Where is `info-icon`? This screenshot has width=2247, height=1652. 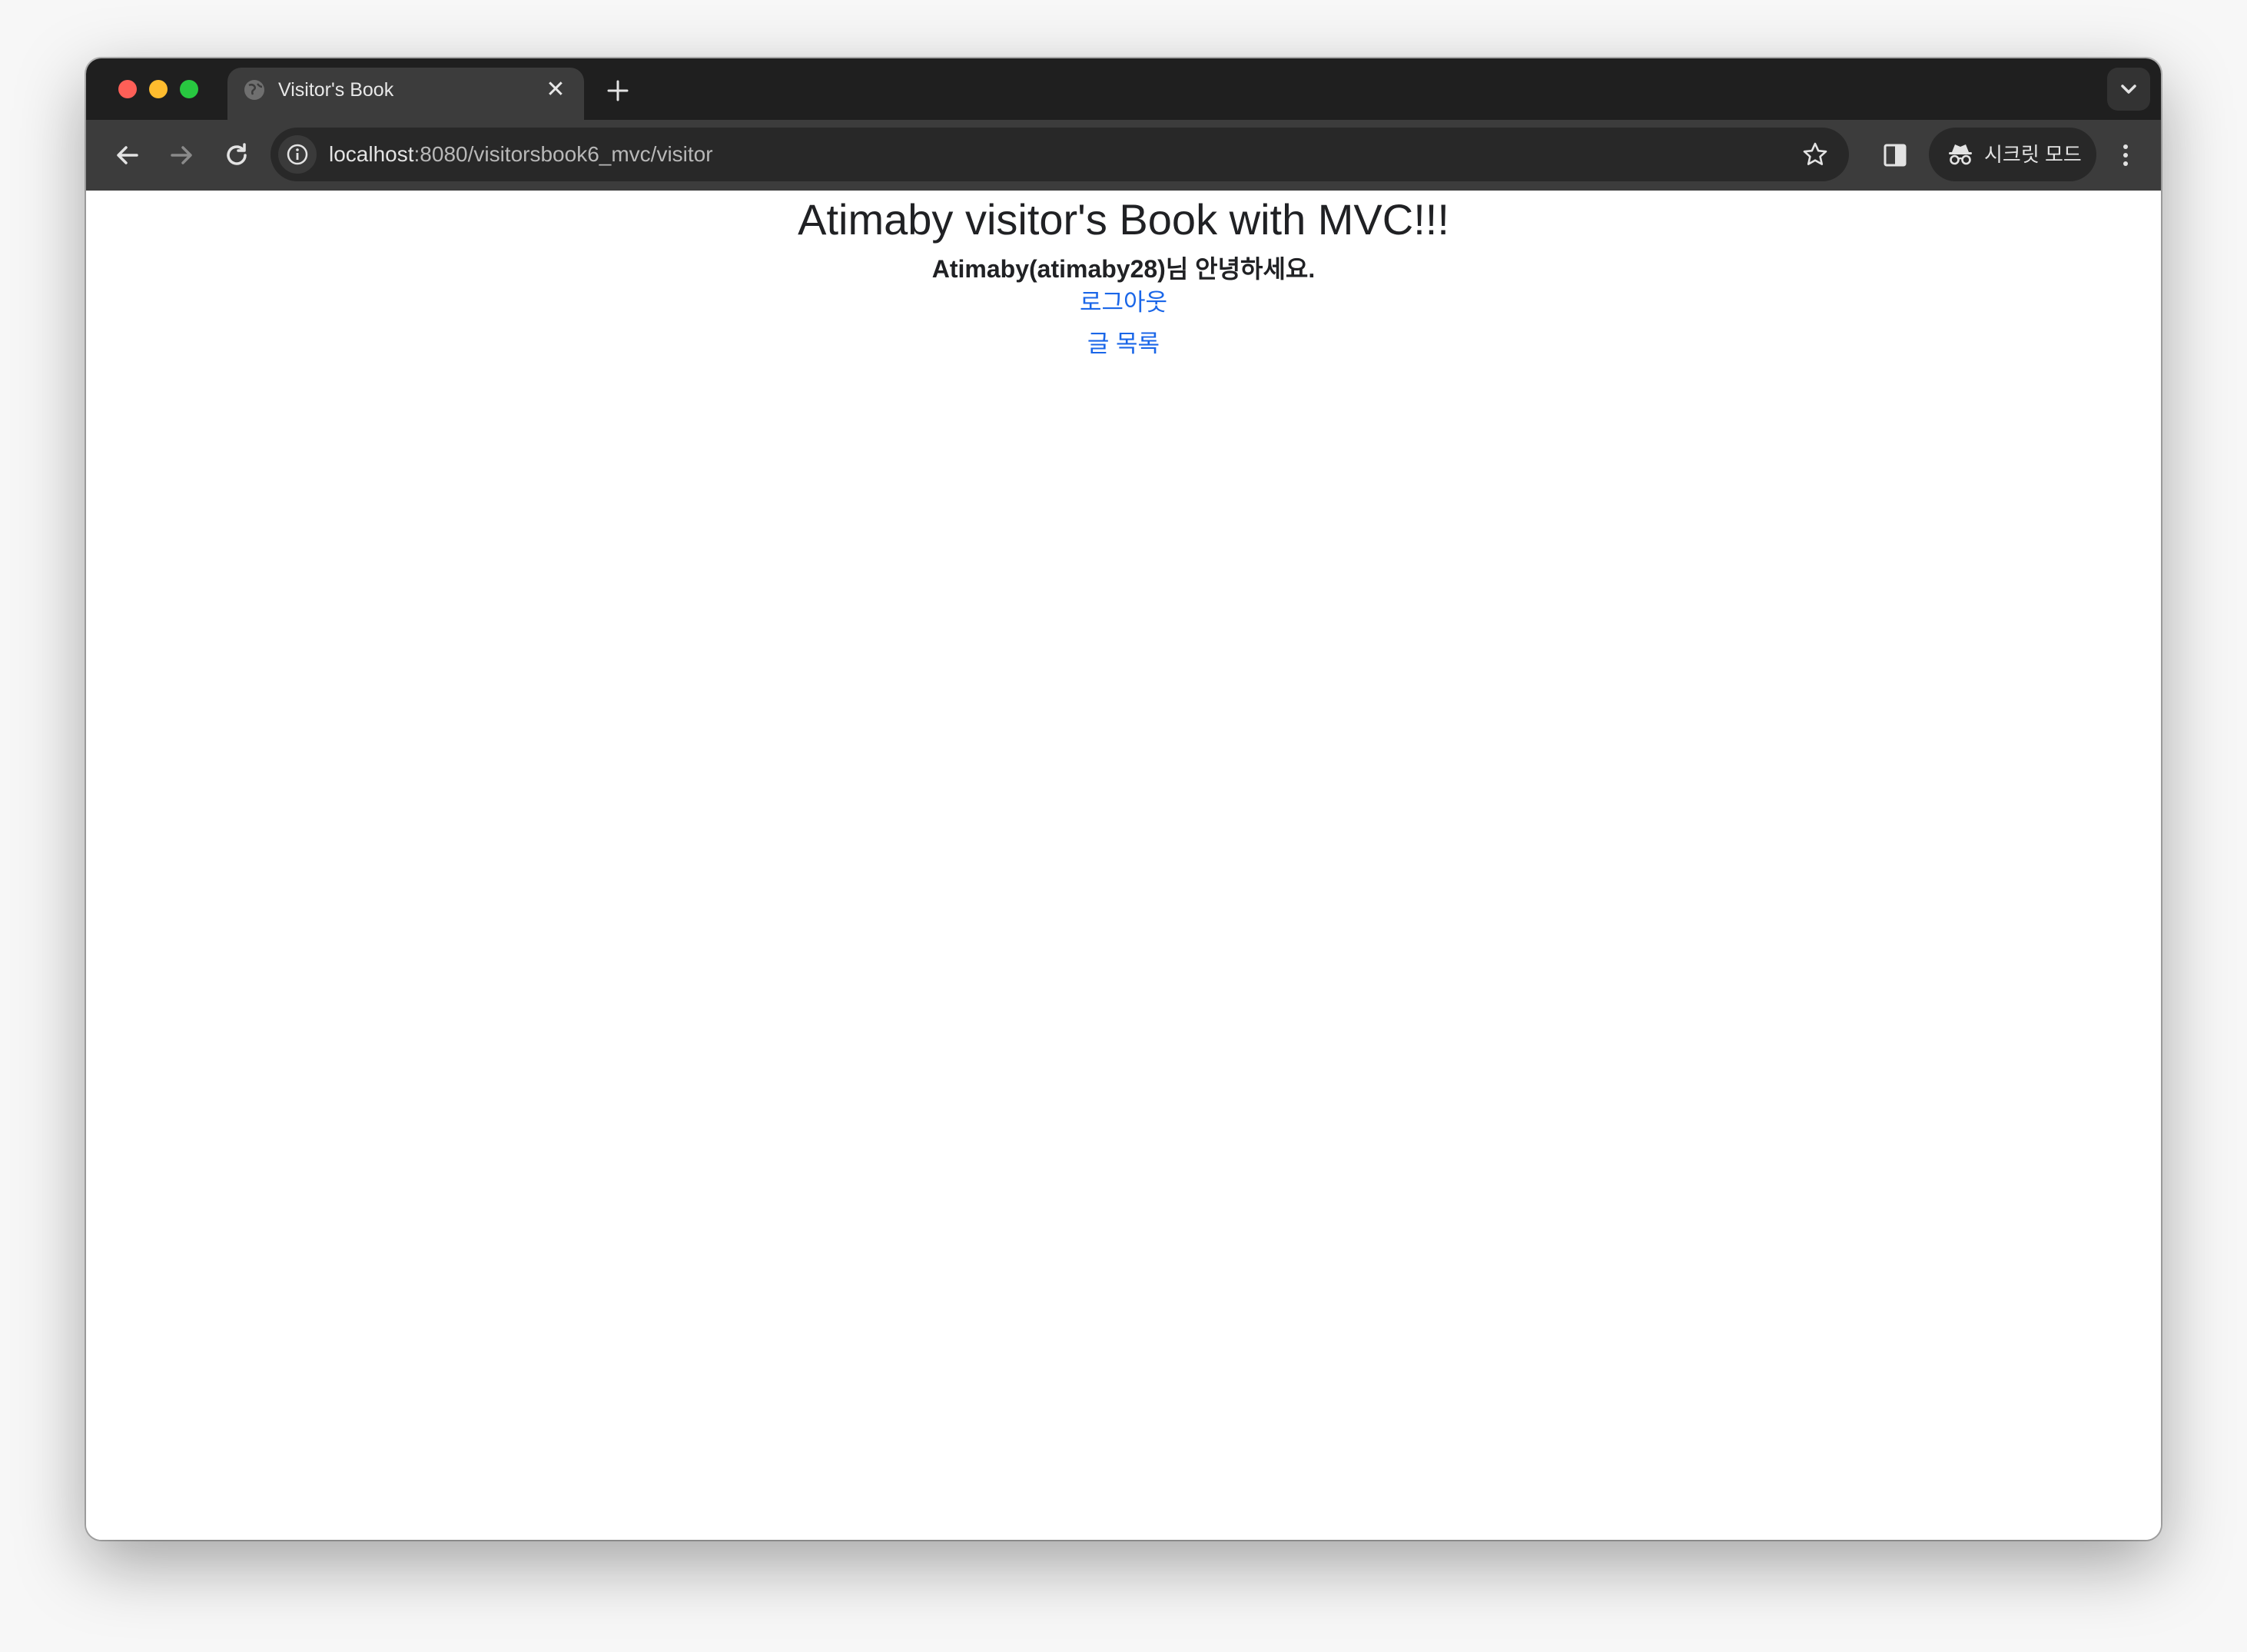 info-icon is located at coordinates (297, 154).